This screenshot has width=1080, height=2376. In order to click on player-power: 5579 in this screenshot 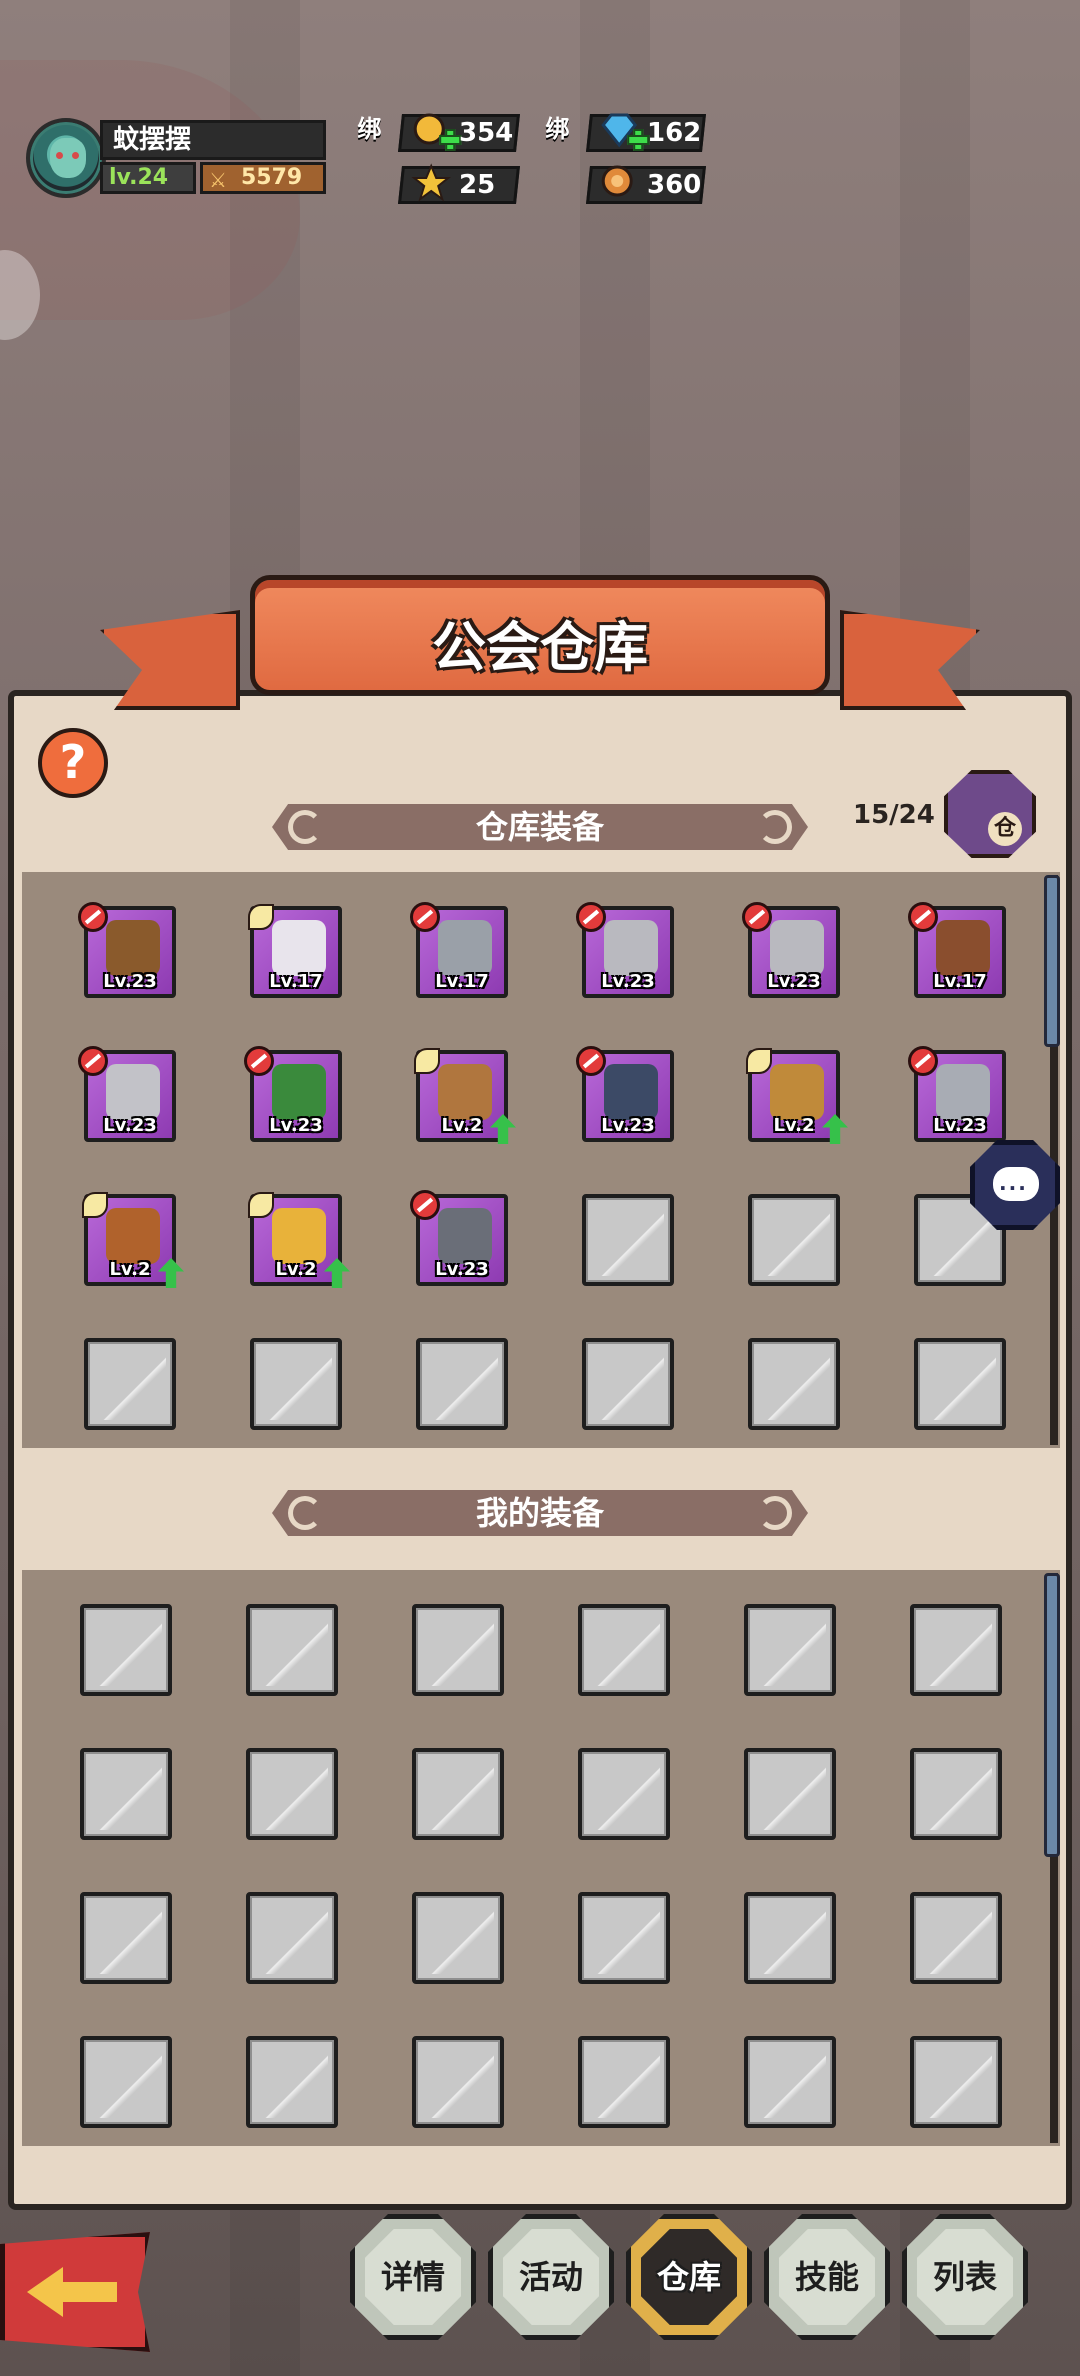, I will do `click(272, 177)`.